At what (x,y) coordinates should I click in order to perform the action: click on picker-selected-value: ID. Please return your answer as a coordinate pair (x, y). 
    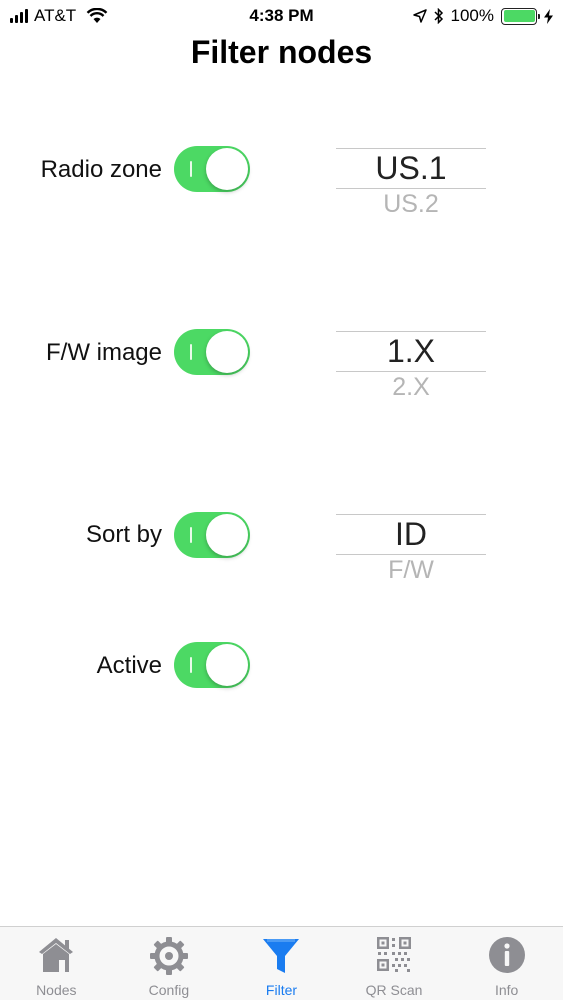
    Looking at the image, I should click on (411, 534).